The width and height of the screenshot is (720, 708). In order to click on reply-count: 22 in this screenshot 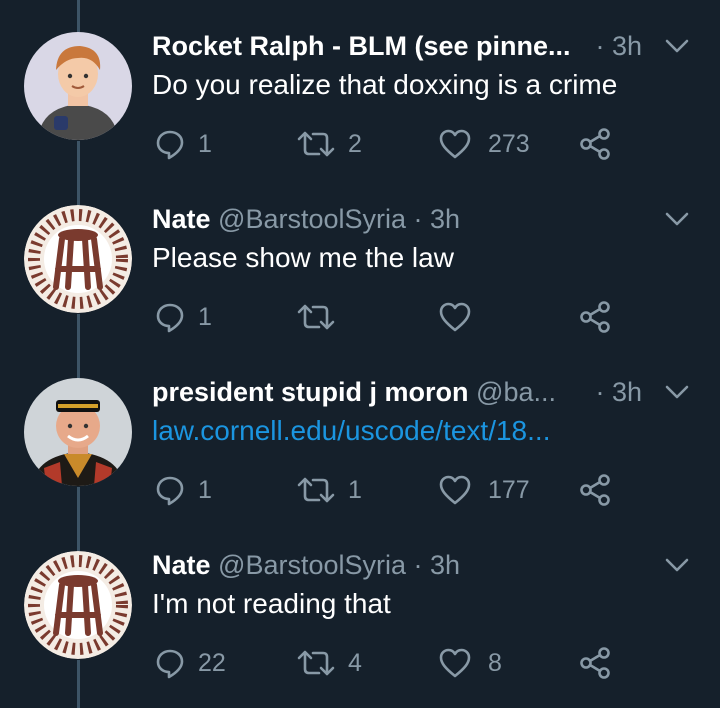, I will do `click(212, 662)`.